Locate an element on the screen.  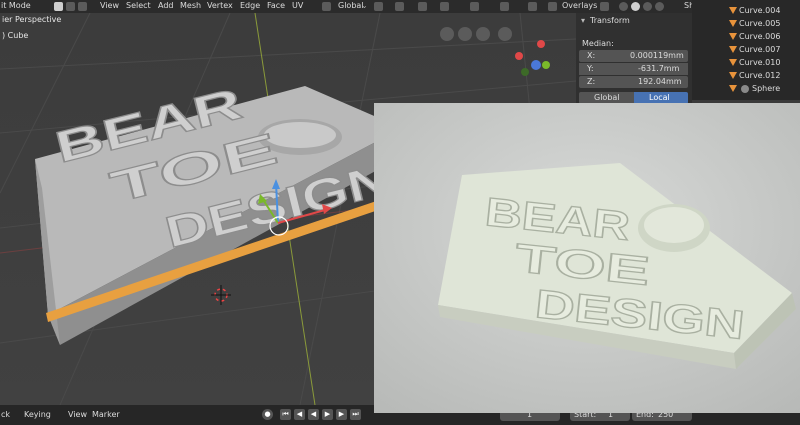
play-reverse-icon: ◀ is located at coordinates (313, 414).